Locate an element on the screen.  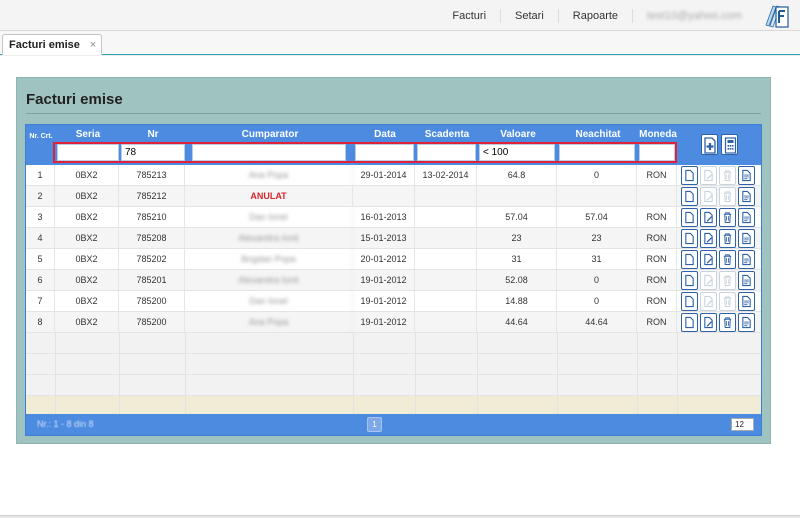
table-row: 5 0BX2 785202 Bogdan Popa 20-01-2012 31 31 RON is located at coordinates (393, 259).